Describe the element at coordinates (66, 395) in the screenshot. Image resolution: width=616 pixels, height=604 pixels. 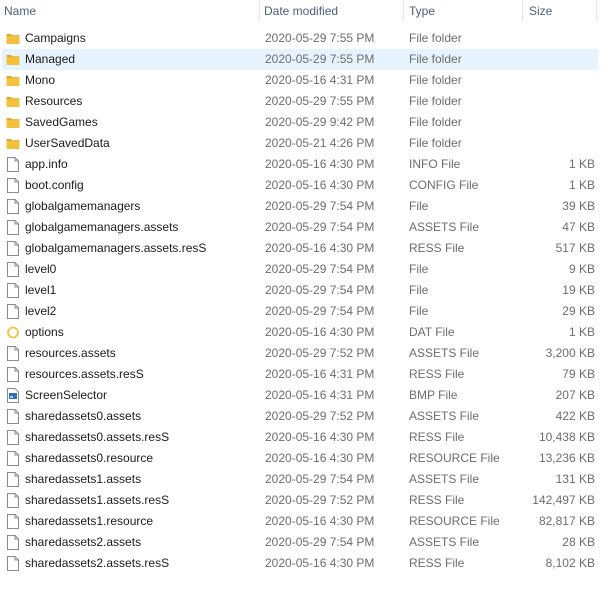
I see `file-name: ScreenSelector` at that location.